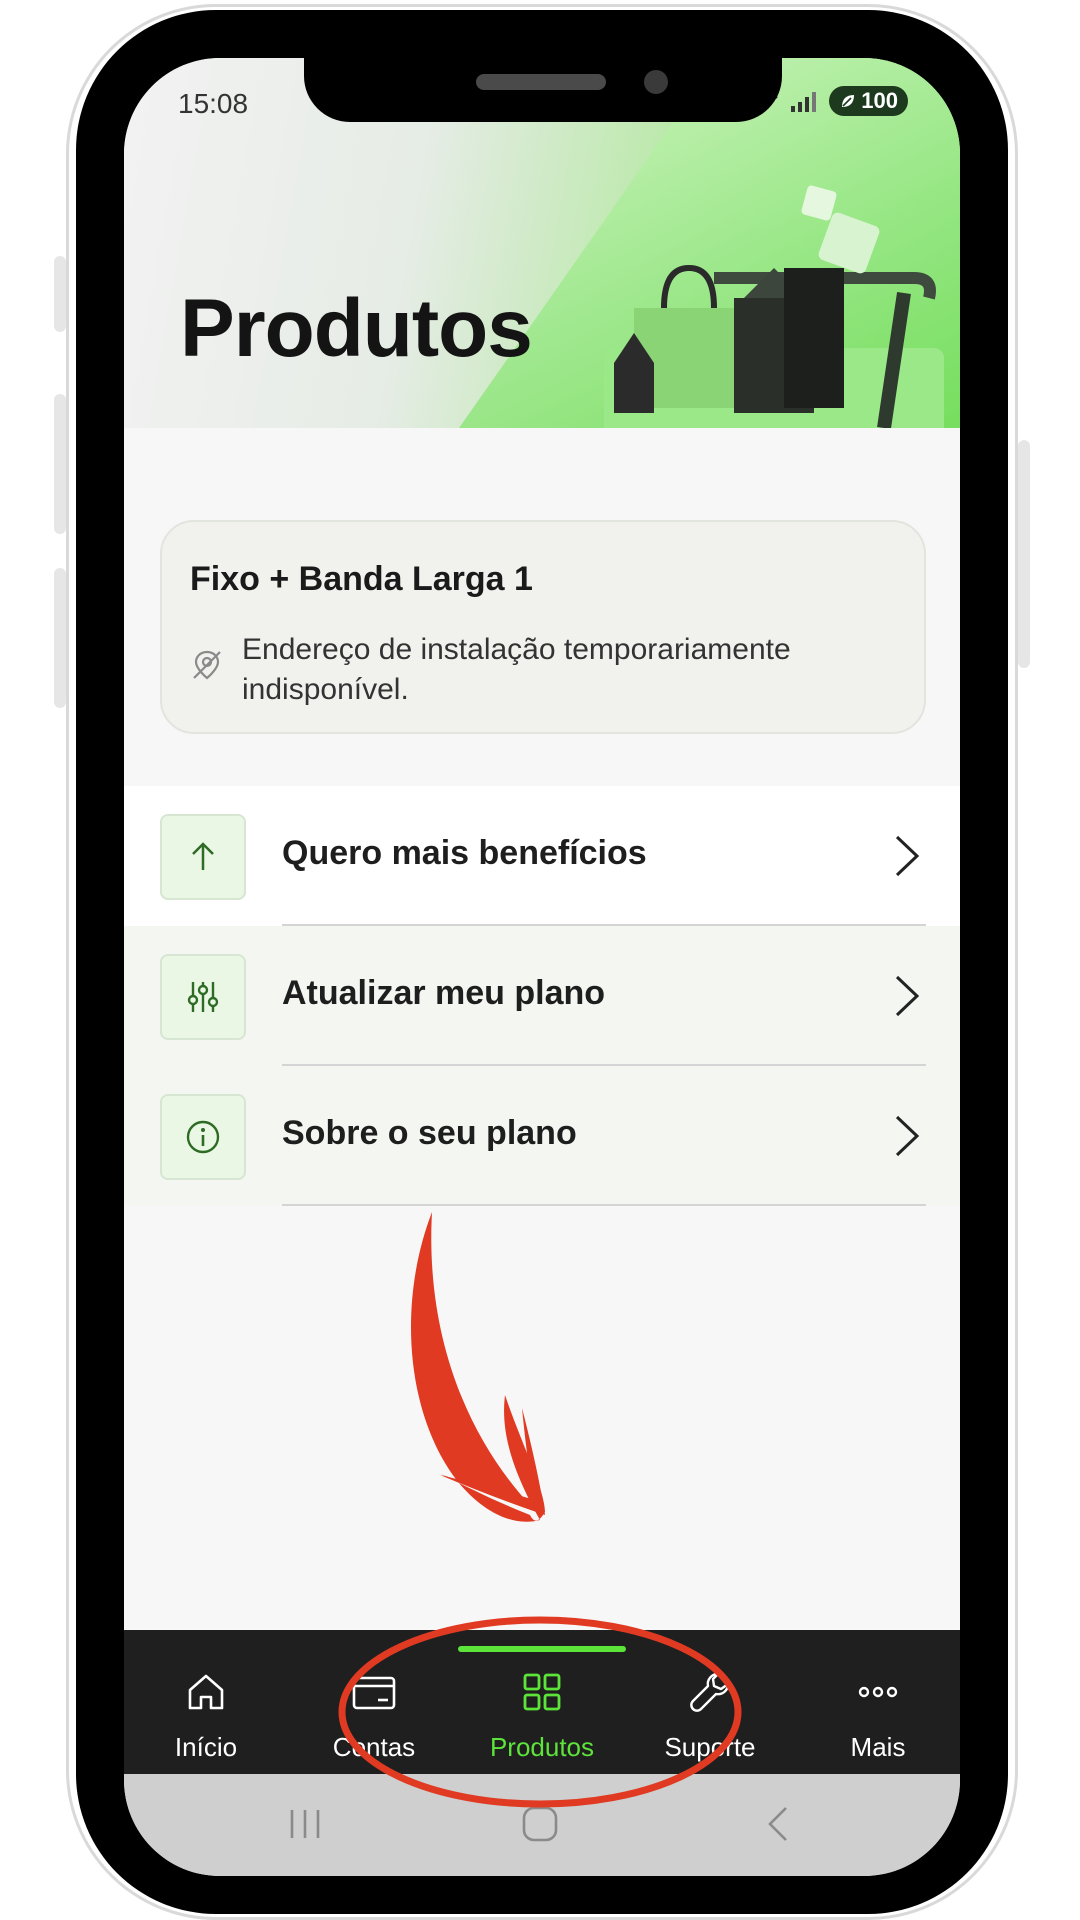  I want to click on phone-camera, so click(656, 82).